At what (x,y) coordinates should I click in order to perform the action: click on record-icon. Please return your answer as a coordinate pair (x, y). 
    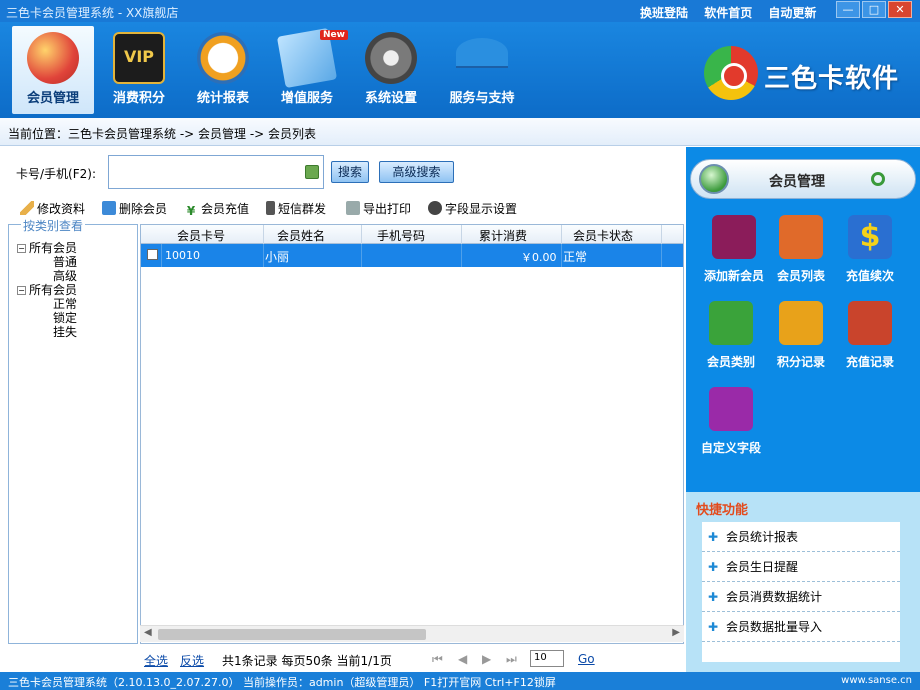
    Looking at the image, I should click on (870, 323).